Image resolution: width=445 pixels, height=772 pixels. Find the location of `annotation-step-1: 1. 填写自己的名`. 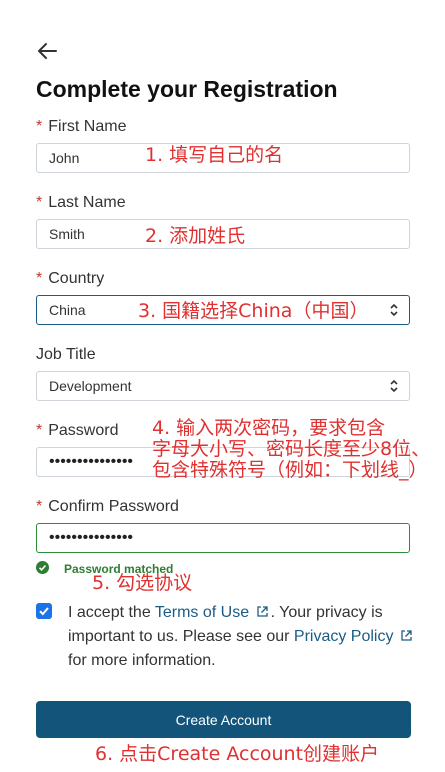

annotation-step-1: 1. 填写自己的名 is located at coordinates (214, 155).